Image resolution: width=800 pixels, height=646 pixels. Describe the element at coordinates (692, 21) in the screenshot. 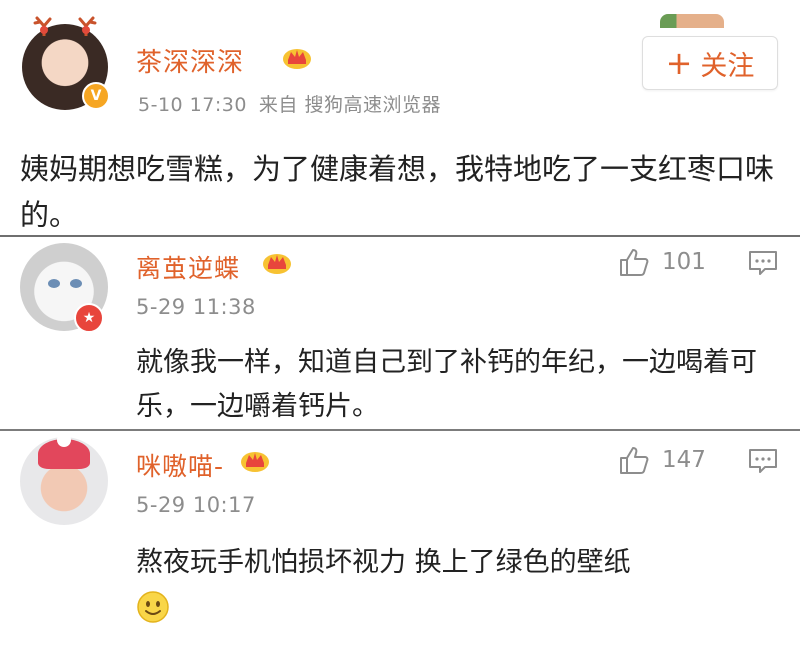

I see `partial-avatar-peek` at that location.